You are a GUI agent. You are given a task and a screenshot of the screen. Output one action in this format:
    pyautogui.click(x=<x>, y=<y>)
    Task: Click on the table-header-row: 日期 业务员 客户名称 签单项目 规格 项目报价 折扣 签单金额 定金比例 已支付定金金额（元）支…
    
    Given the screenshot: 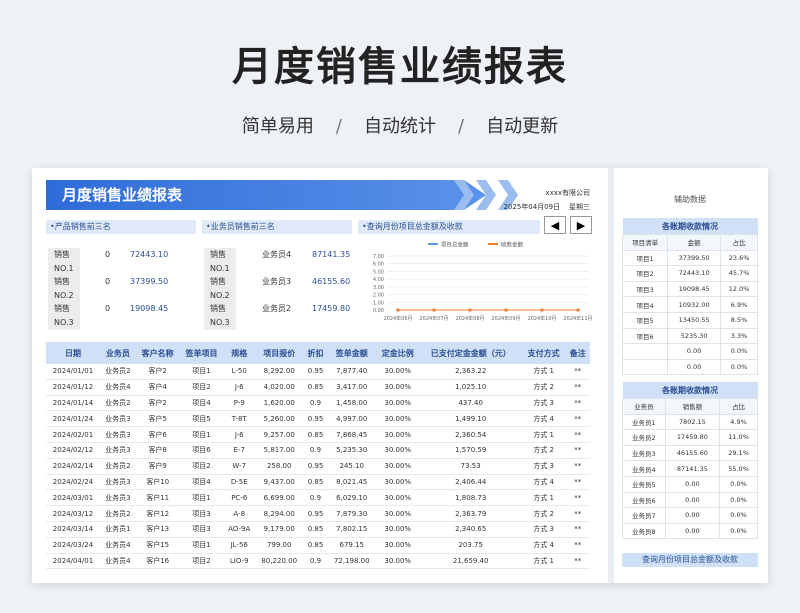 What is the action you would take?
    pyautogui.click(x=318, y=353)
    